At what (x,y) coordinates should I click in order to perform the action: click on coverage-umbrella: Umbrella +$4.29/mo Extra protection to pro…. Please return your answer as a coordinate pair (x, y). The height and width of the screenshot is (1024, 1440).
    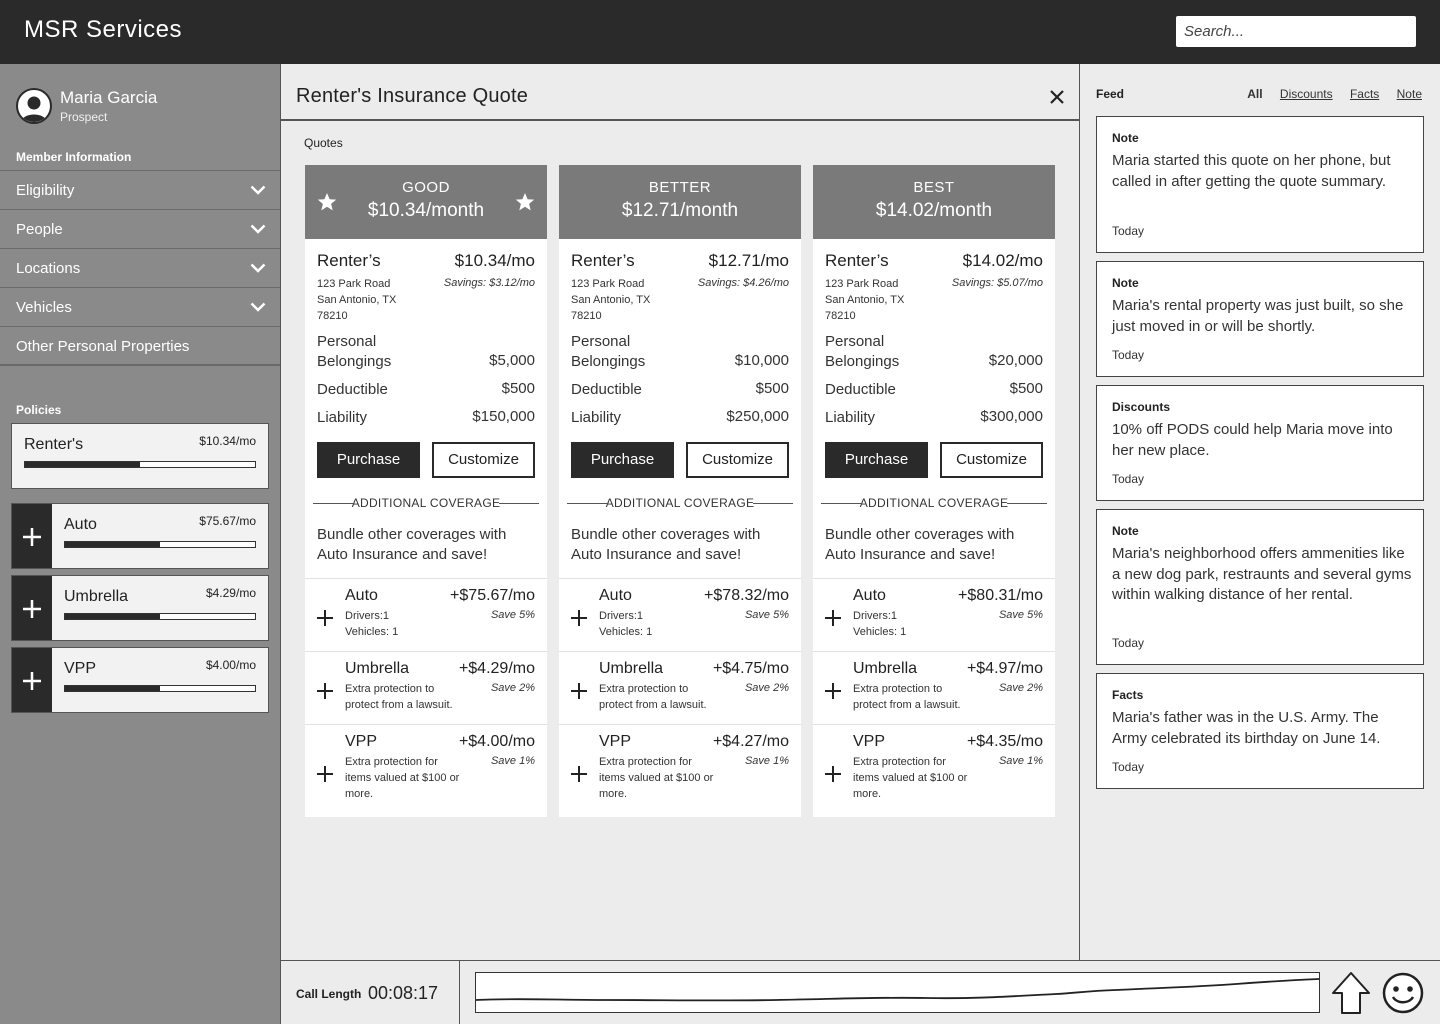
    Looking at the image, I should click on (426, 687).